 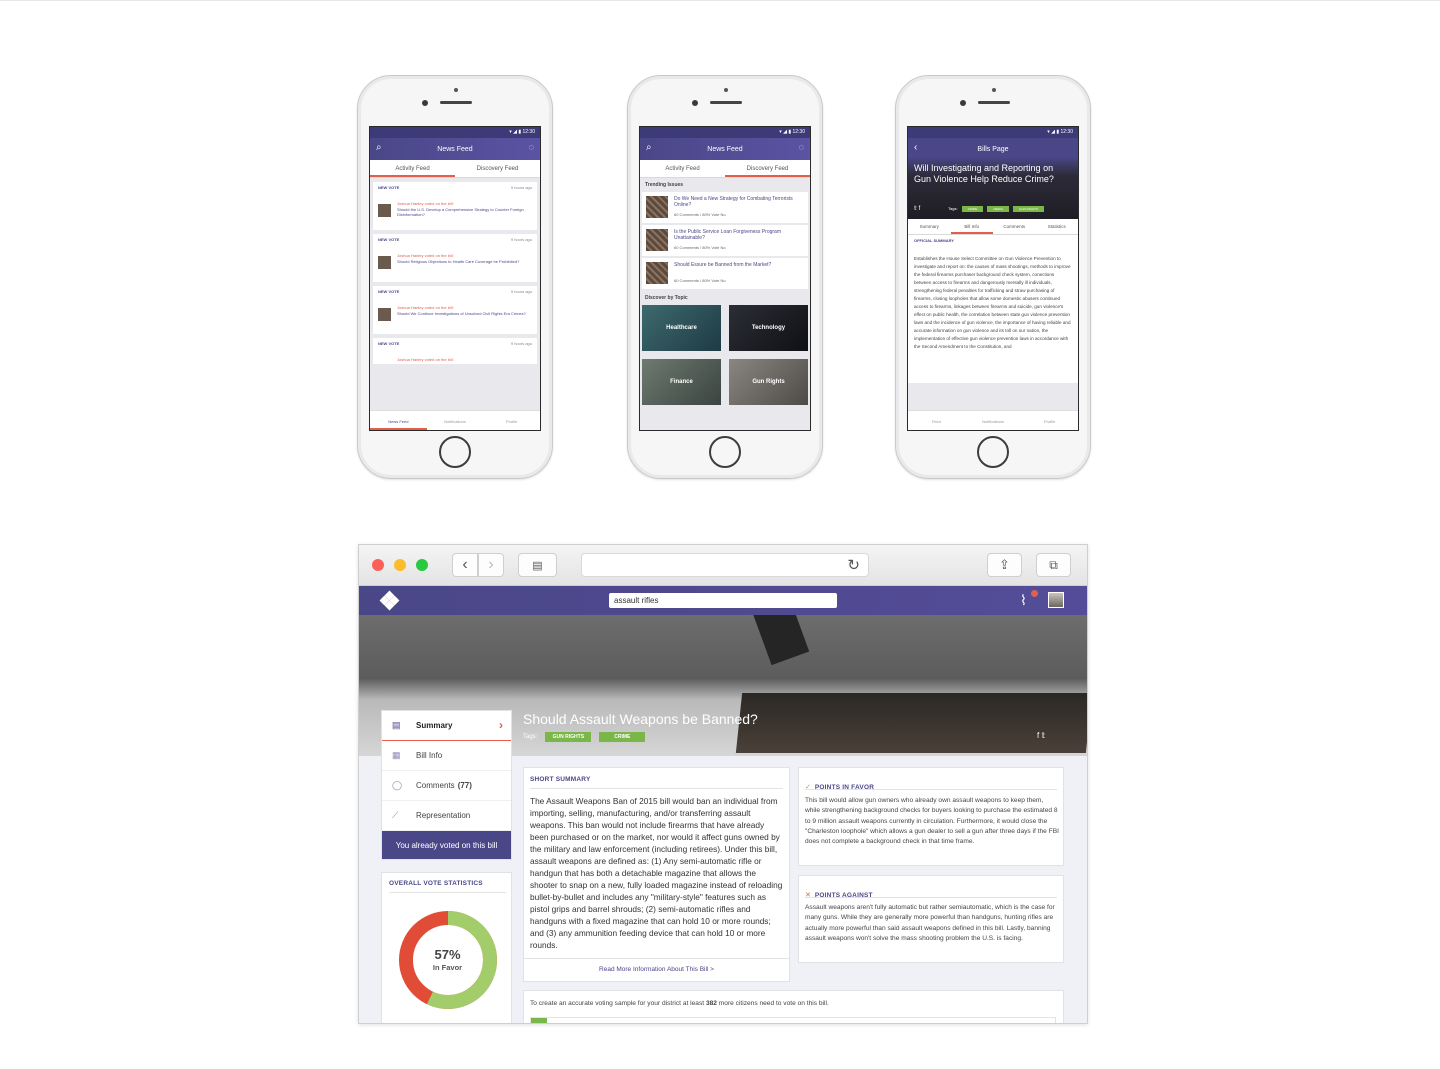 I want to click on sidebar-item-summary: ▤ Summary ›, so click(x=446, y=726).